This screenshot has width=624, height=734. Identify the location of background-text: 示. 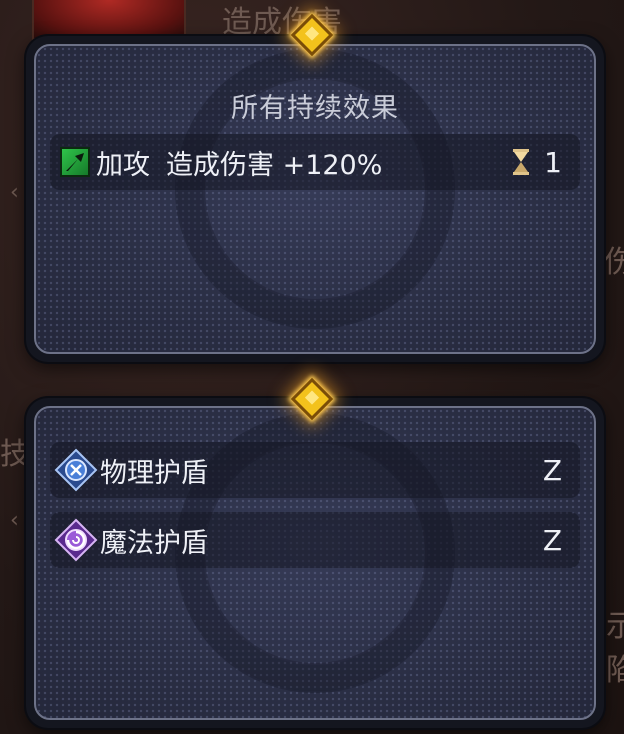
(615, 626).